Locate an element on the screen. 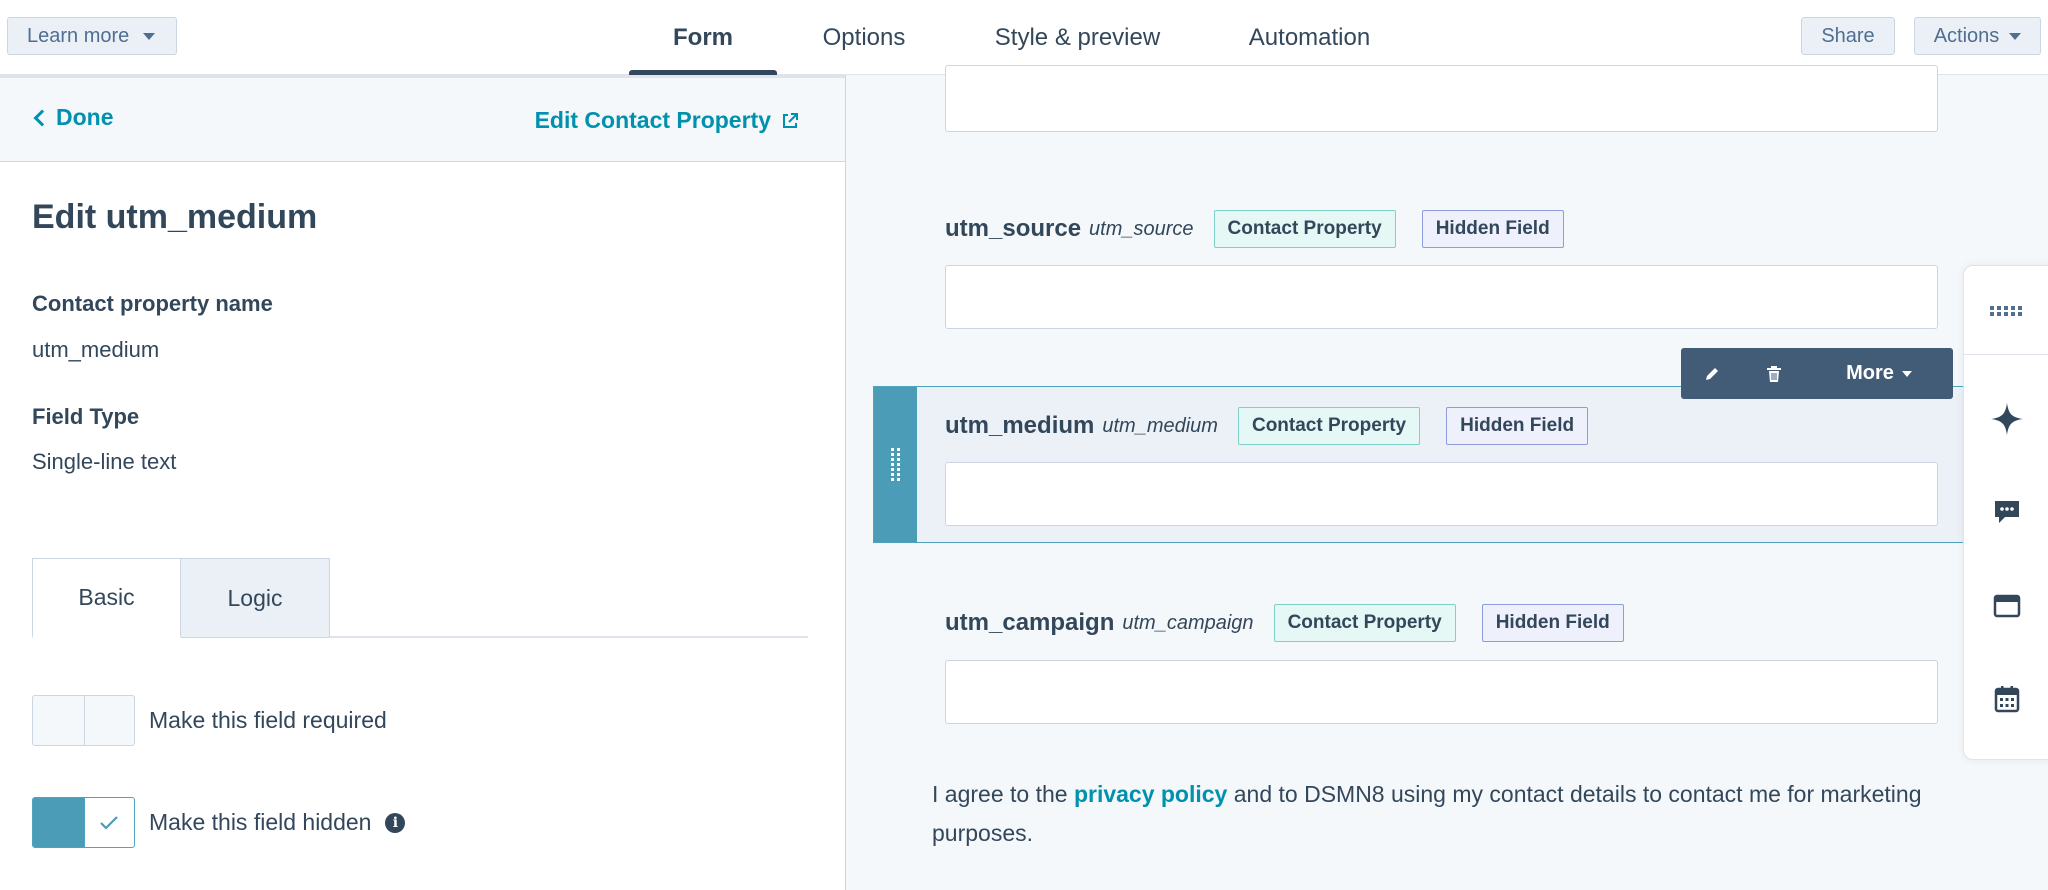 The height and width of the screenshot is (890, 2048). contact-property-name-label: Contact property name is located at coordinates (152, 303).